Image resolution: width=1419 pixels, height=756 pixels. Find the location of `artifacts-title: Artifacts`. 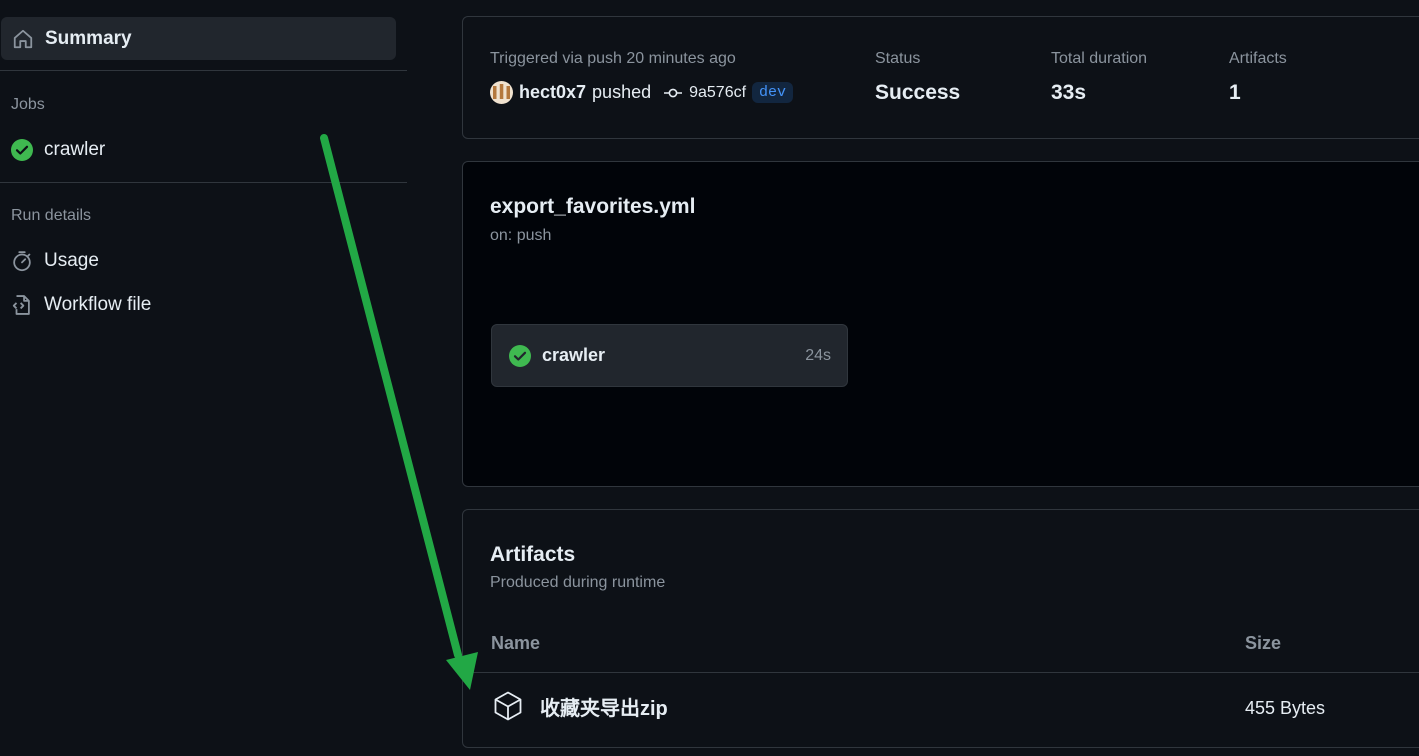

artifacts-title: Artifacts is located at coordinates (533, 554).